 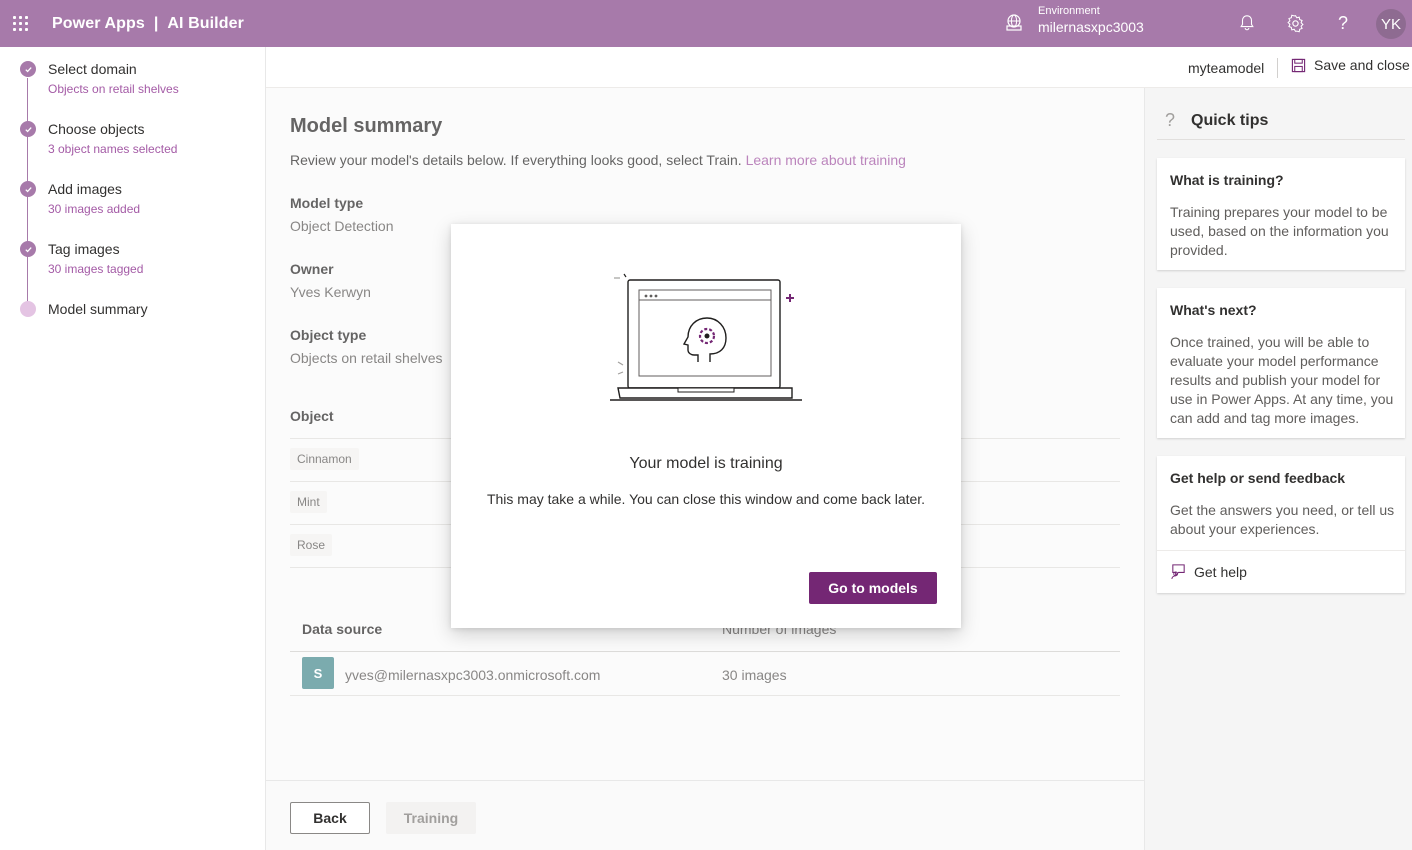 I want to click on step-title: Model summary, so click(x=98, y=309).